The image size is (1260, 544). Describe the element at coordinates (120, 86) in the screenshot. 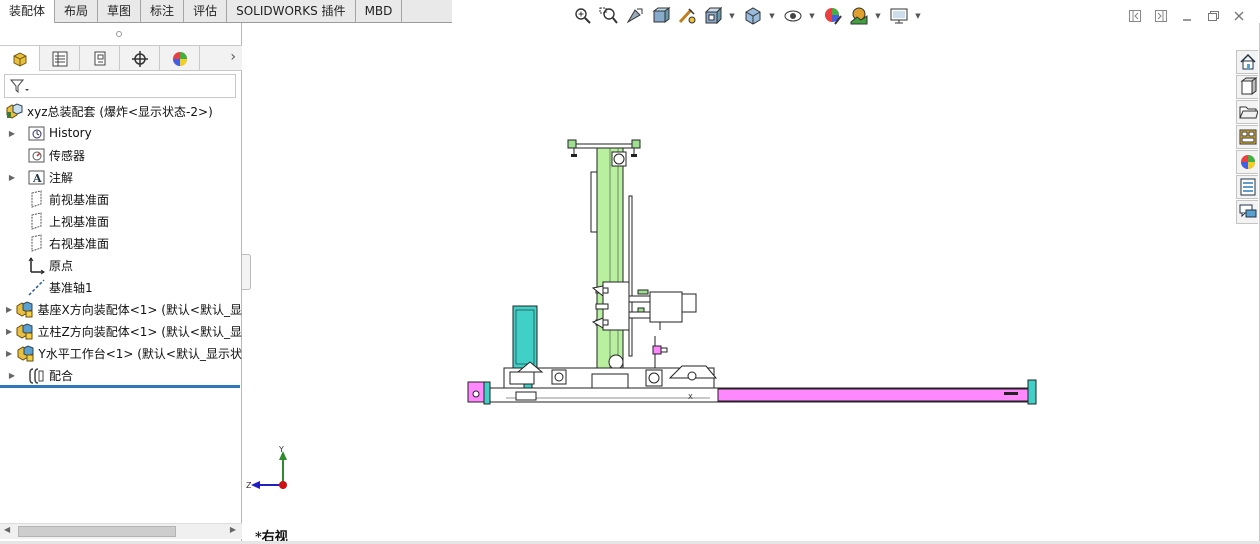

I see `tree-filter` at that location.